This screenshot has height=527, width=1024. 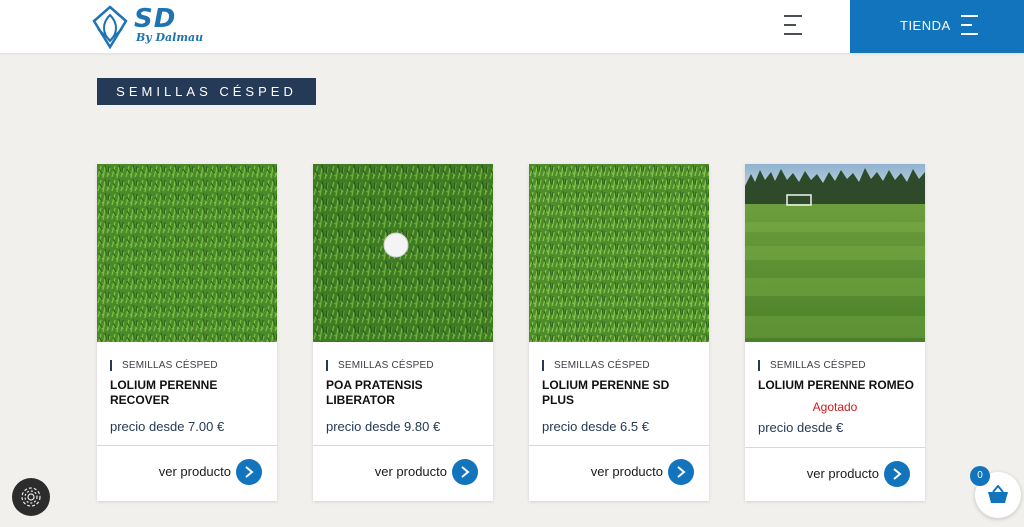 I want to click on product-price: precio desde €, so click(x=801, y=427).